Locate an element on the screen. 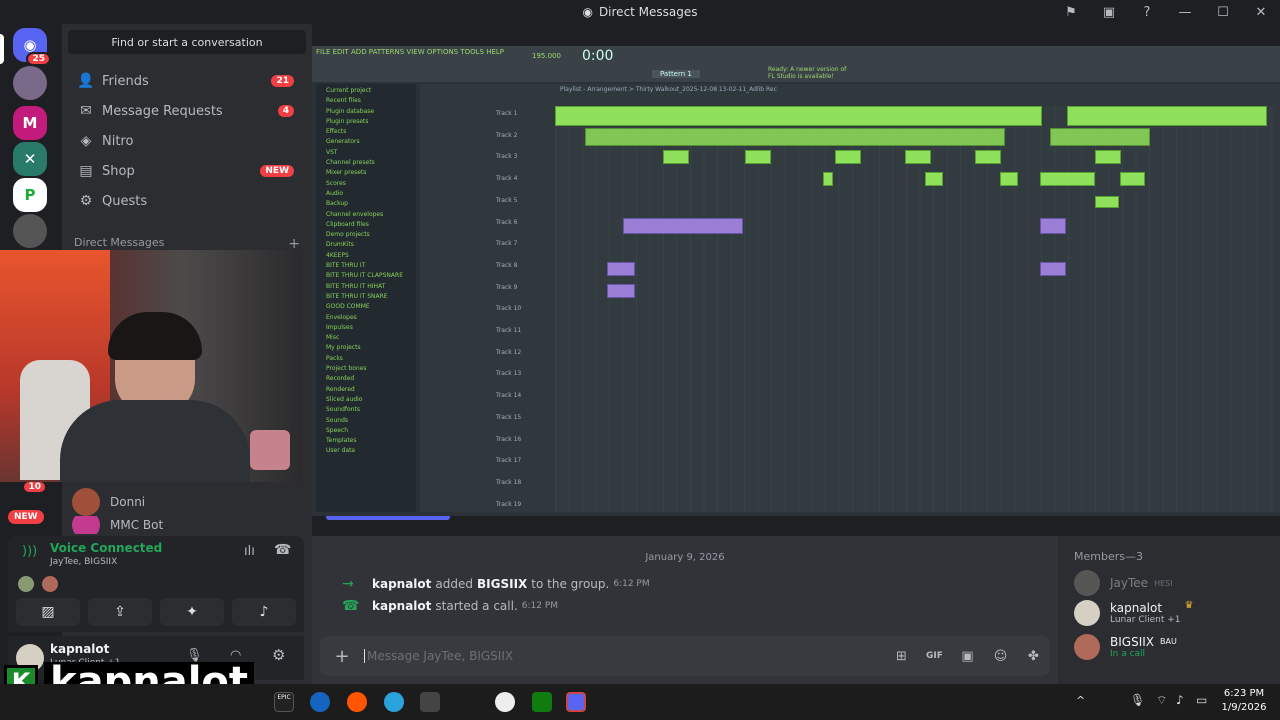  browser-item: Current project is located at coordinates (366, 91).